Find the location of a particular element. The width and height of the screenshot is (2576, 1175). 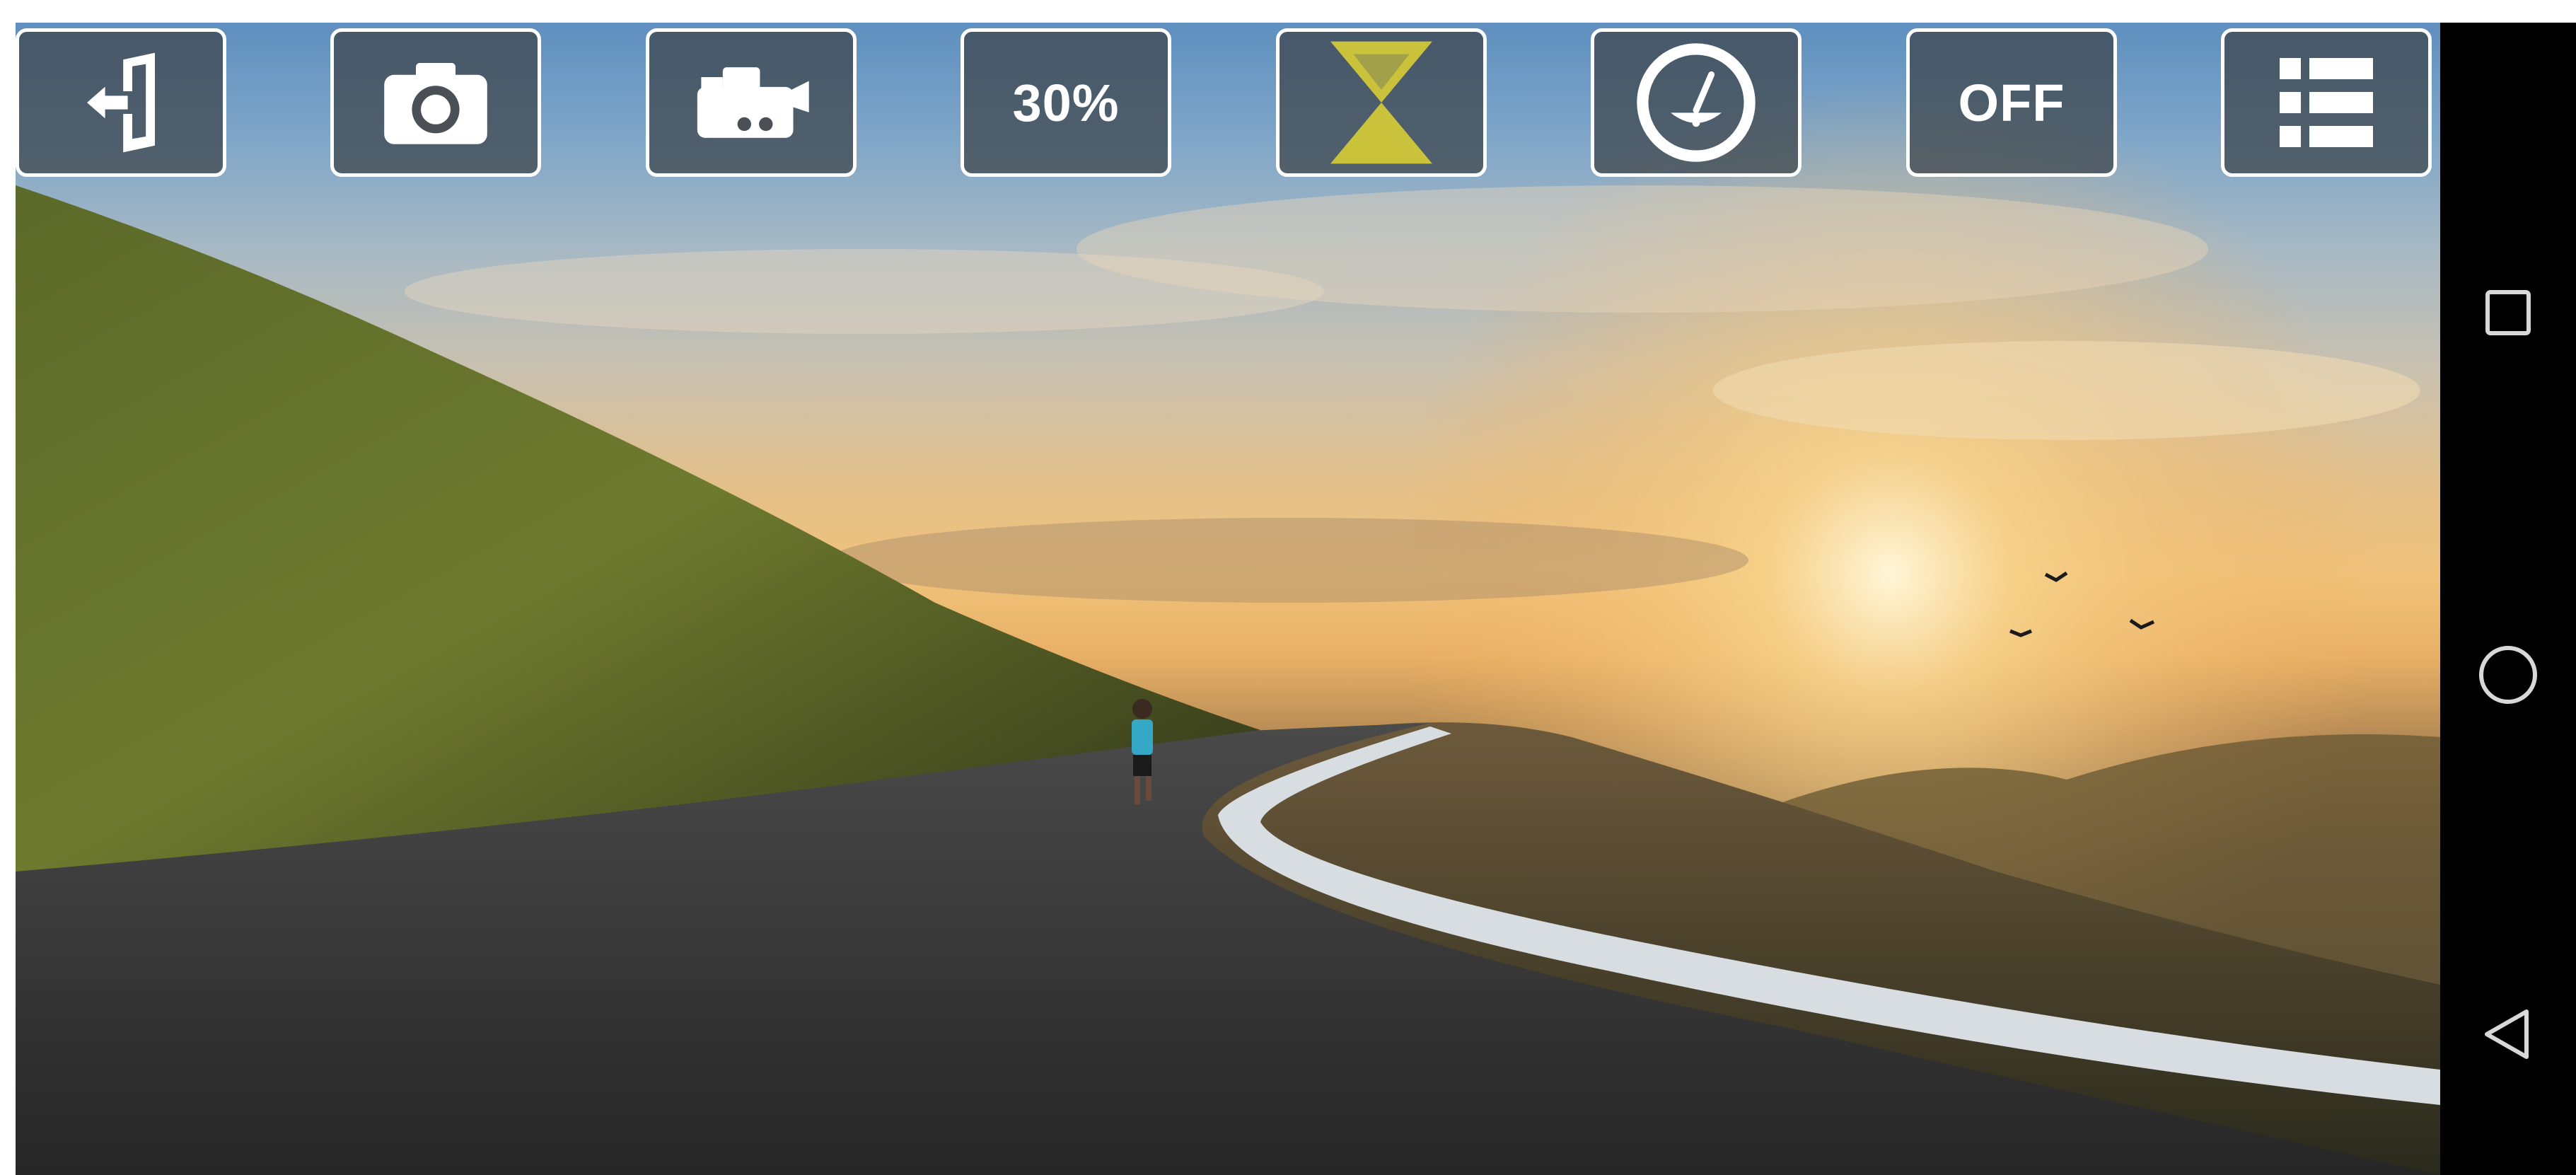

home-button is located at coordinates (2508, 674).